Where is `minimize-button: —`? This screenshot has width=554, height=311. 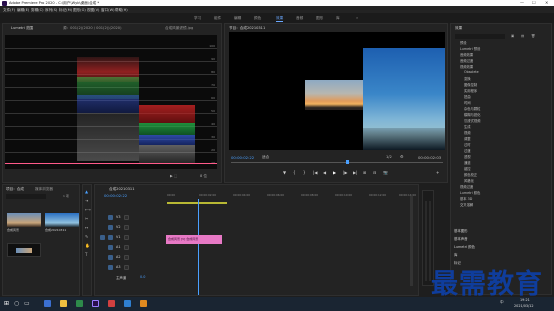
minimize-button: — is located at coordinates (522, 2).